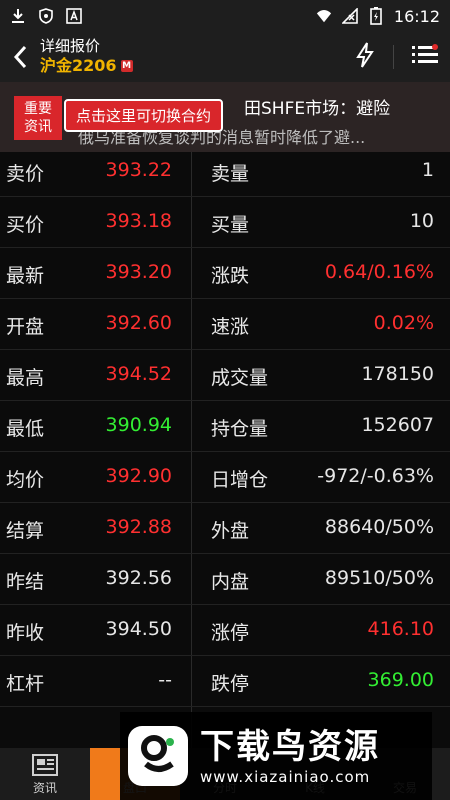  Describe the element at coordinates (379, 578) in the screenshot. I see `quote-value-right: 89510/50%` at that location.